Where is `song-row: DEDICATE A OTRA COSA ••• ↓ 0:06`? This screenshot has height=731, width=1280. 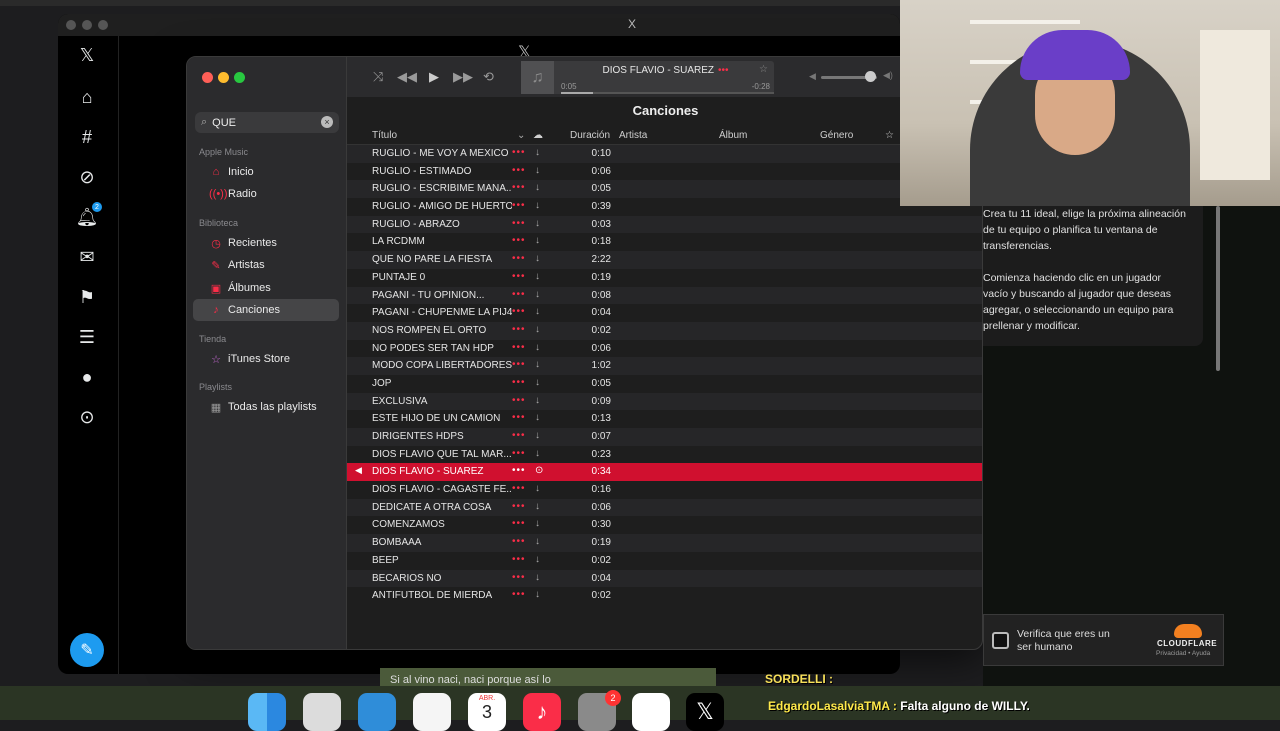
song-row: DEDICATE A OTRA COSA ••• ↓ 0:06 is located at coordinates (664, 507).